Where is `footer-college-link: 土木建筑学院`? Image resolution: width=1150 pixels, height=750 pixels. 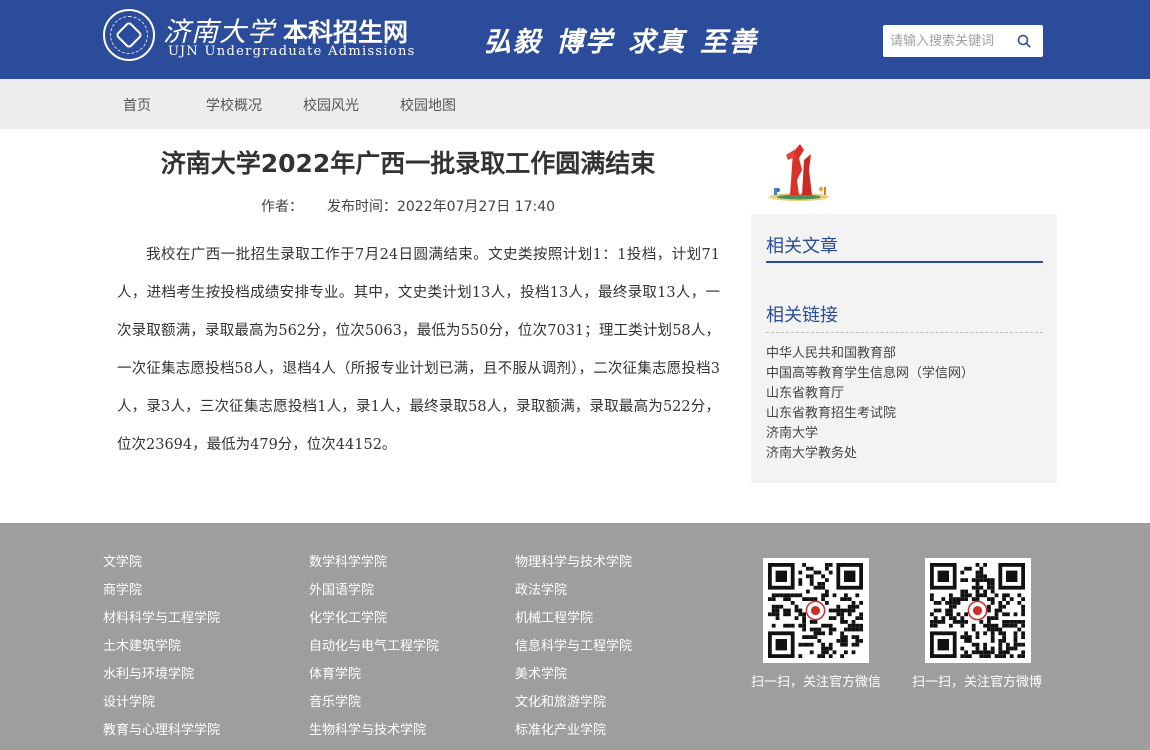 footer-college-link: 土木建筑学院 is located at coordinates (161, 647).